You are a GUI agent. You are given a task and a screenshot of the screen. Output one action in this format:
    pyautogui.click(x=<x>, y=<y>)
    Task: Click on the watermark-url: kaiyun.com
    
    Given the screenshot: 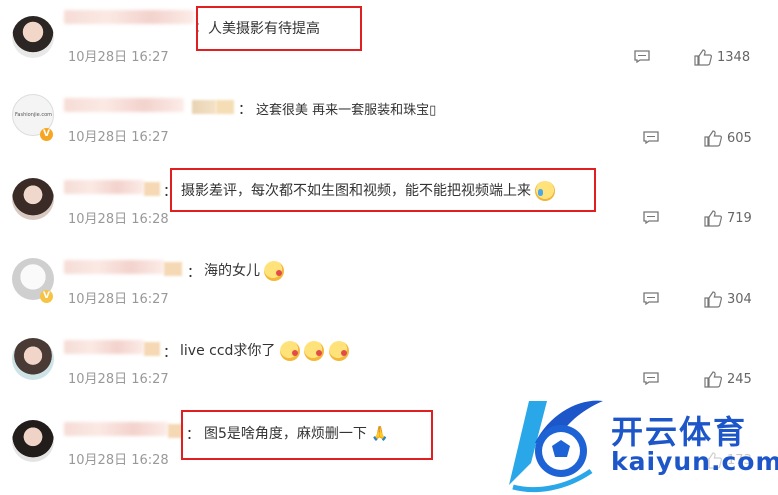 What is the action you would take?
    pyautogui.click(x=694, y=461)
    